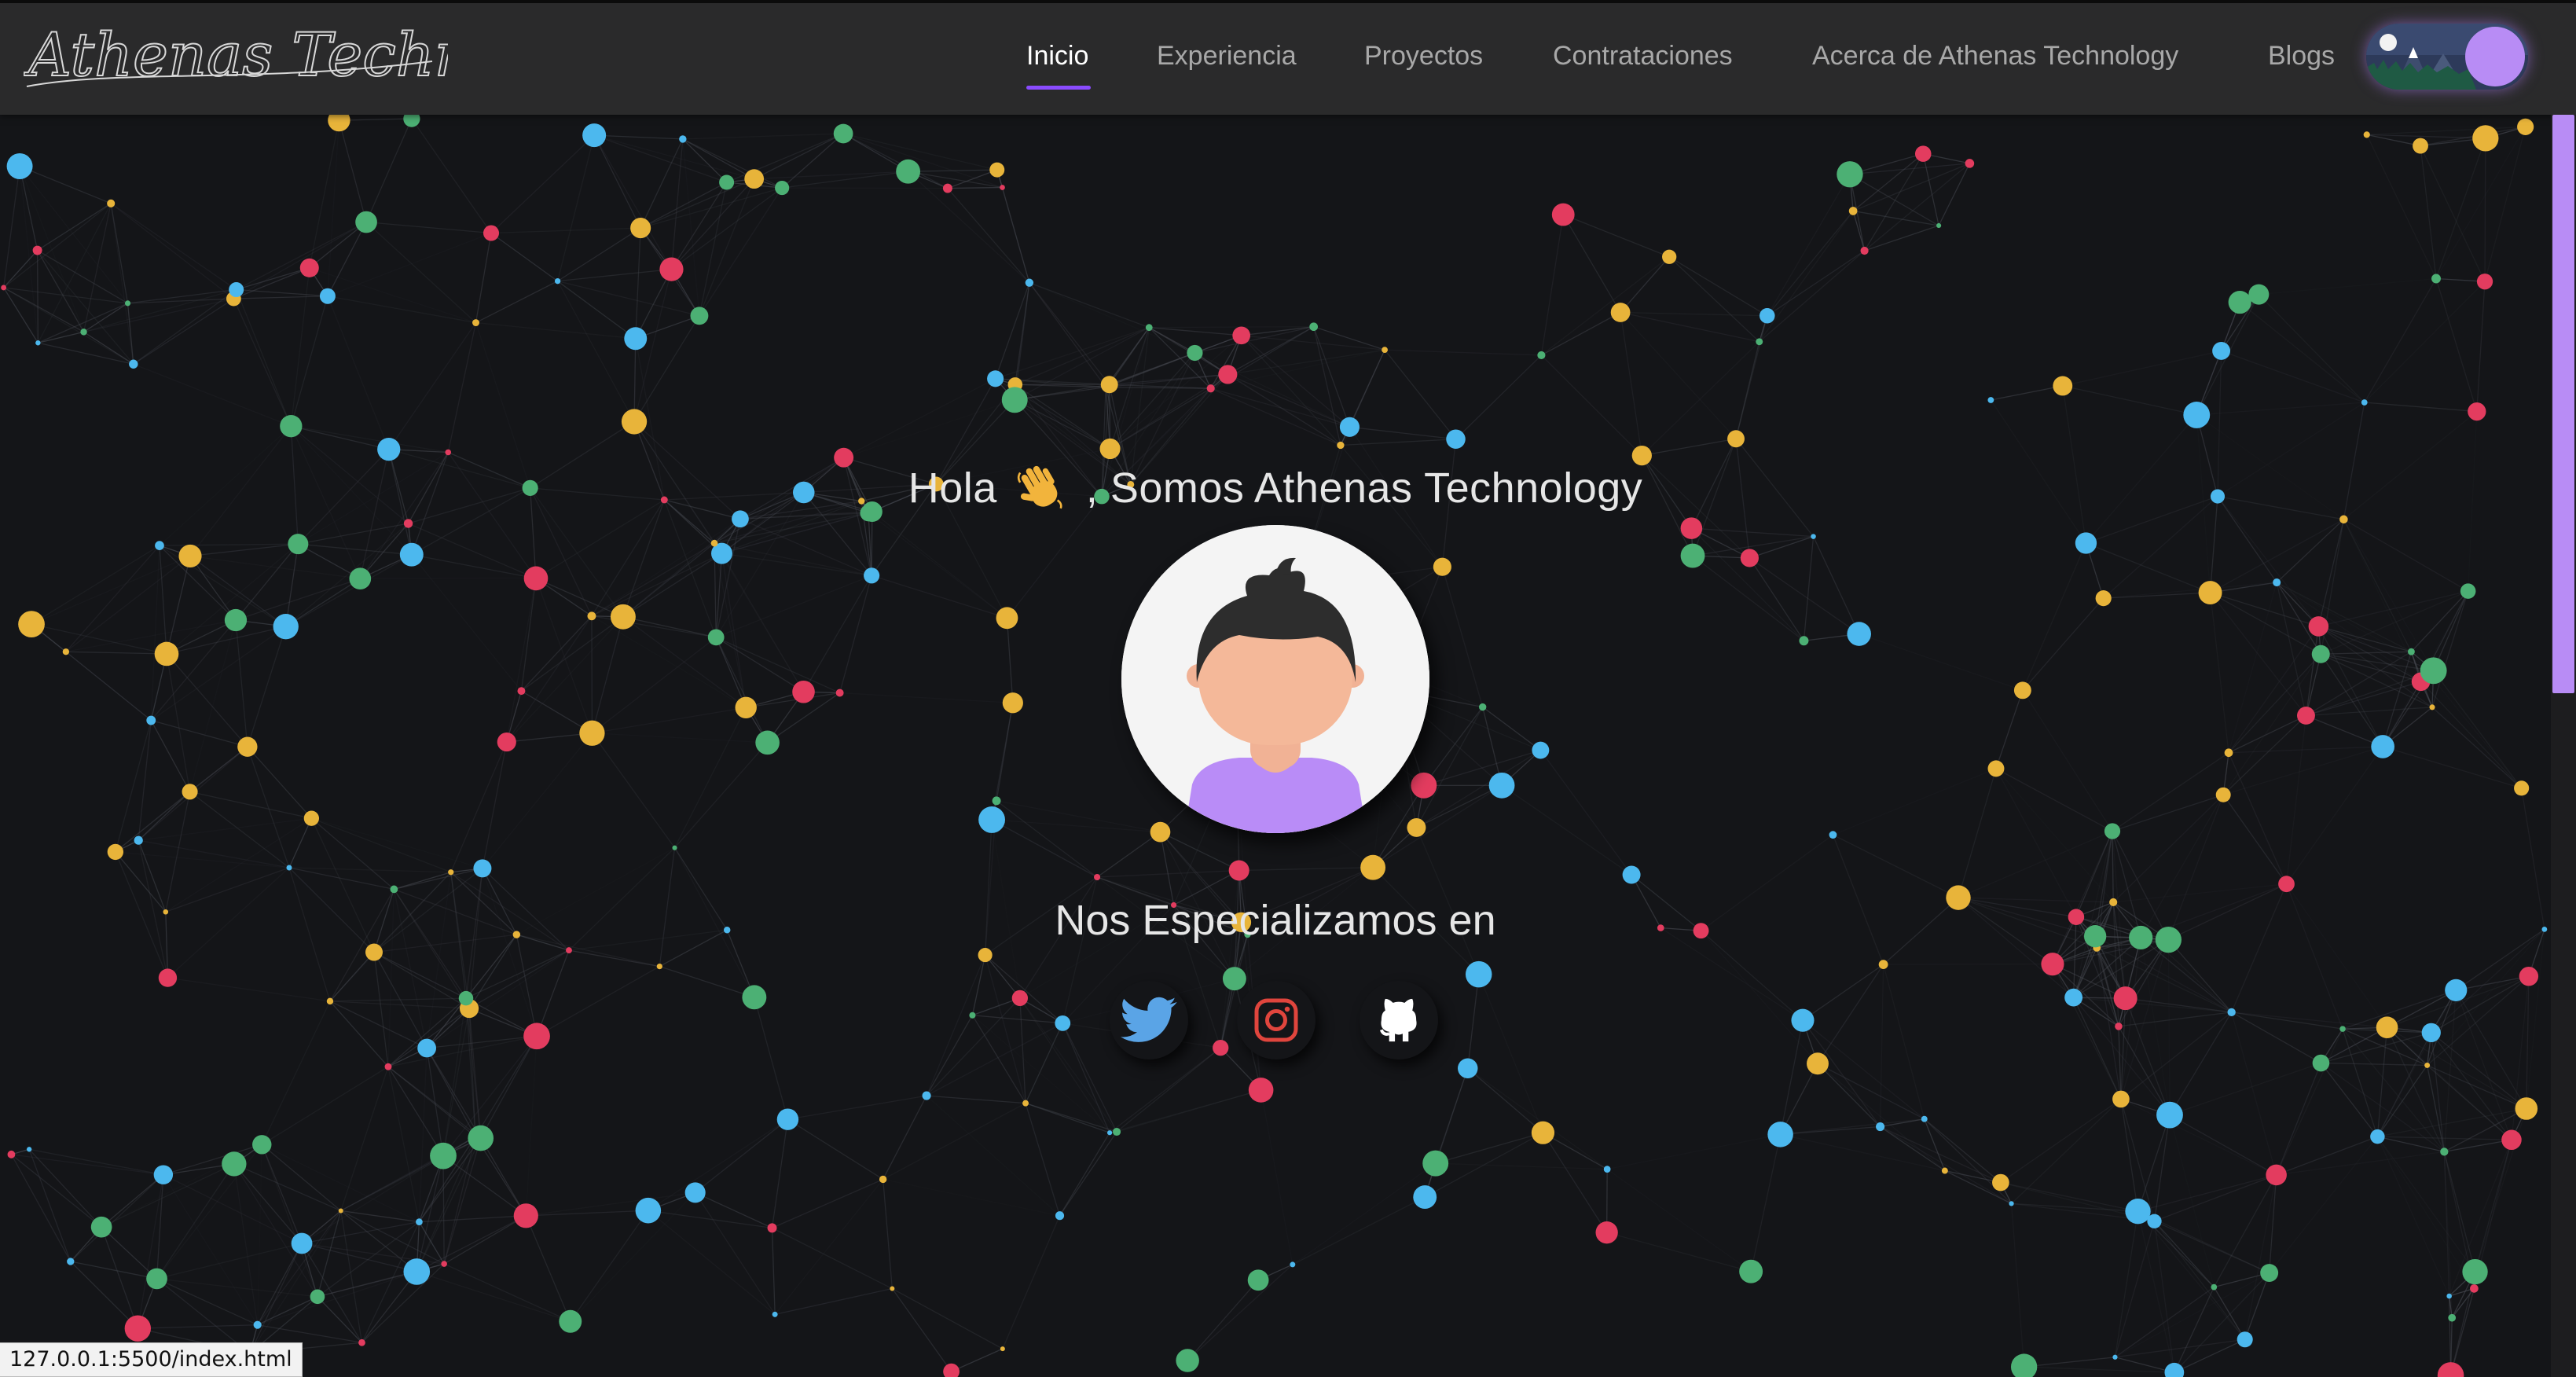  Describe the element at coordinates (1040, 487) in the screenshot. I see `waving-hand-icon` at that location.